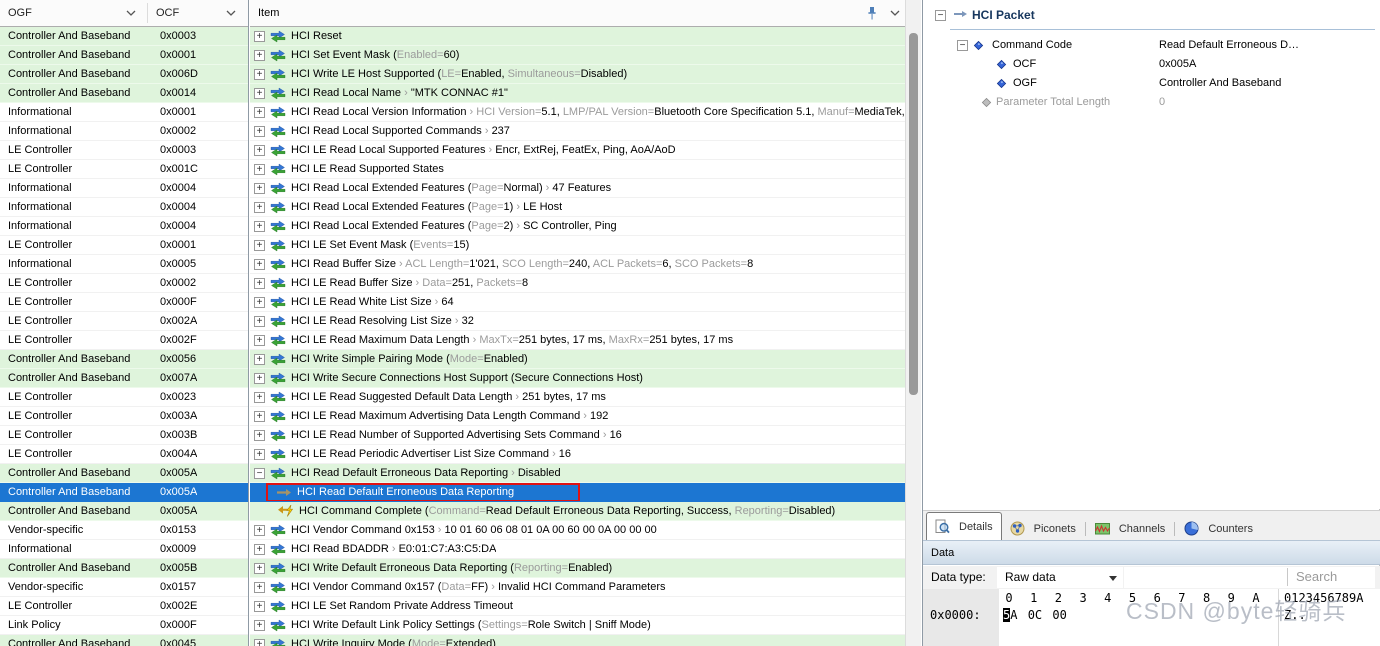  I want to click on table-row: Controller And Baseband 0x0056, so click(124, 359).